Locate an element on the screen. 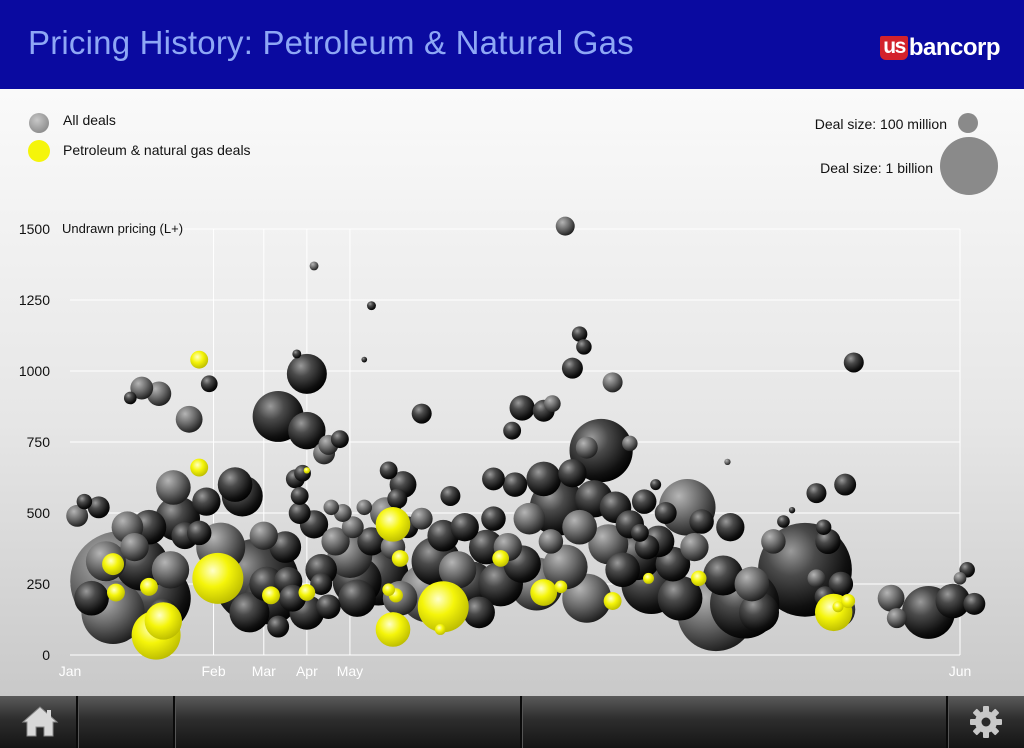 Image resolution: width=1024 pixels, height=748 pixels. y-tick-label: 1000 is located at coordinates (34, 371).